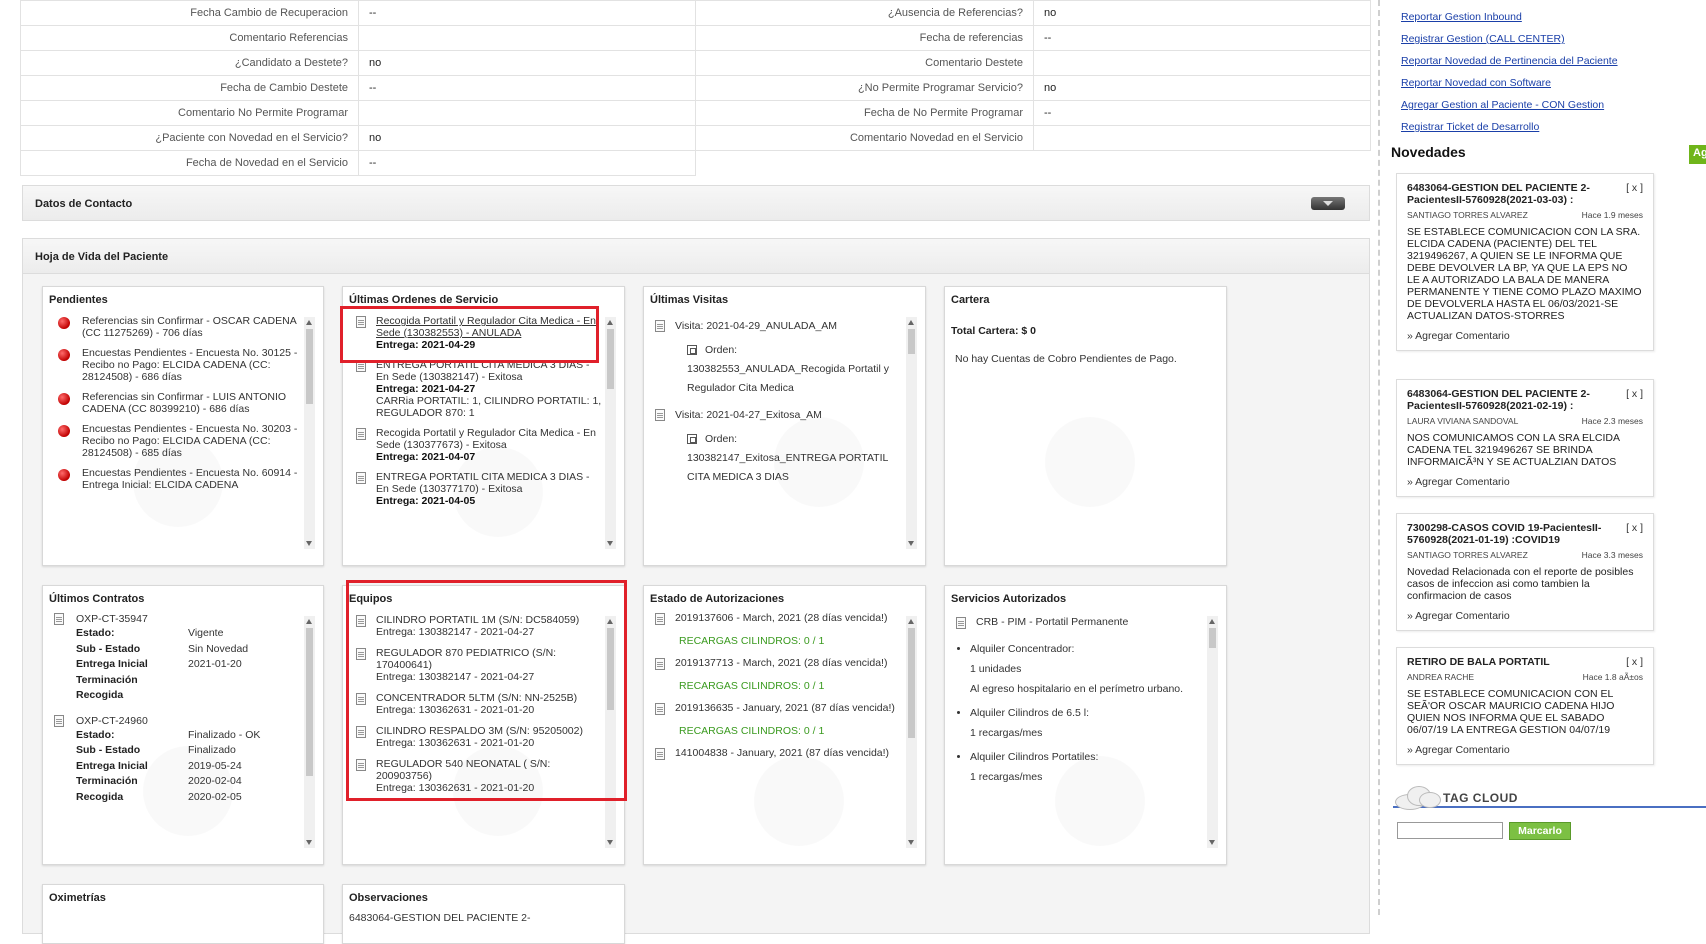 This screenshot has width=1706, height=944. Describe the element at coordinates (1697, 154) in the screenshot. I see `add-novedad-button: Ag` at that location.